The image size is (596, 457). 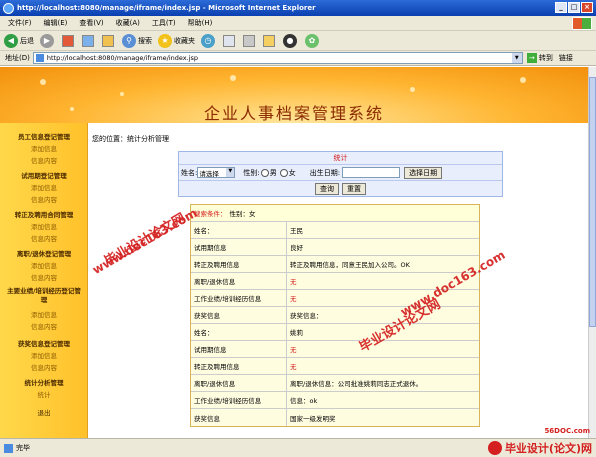 I want to click on home-icon, so click(x=108, y=40).